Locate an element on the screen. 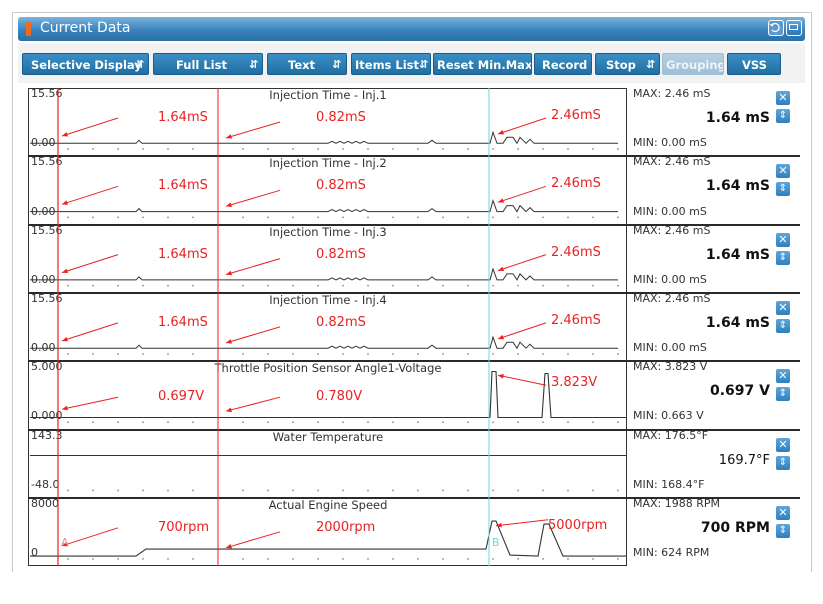 Image resolution: width=823 pixels, height=604 pixels. button-label: Selective Display is located at coordinates (86, 65).